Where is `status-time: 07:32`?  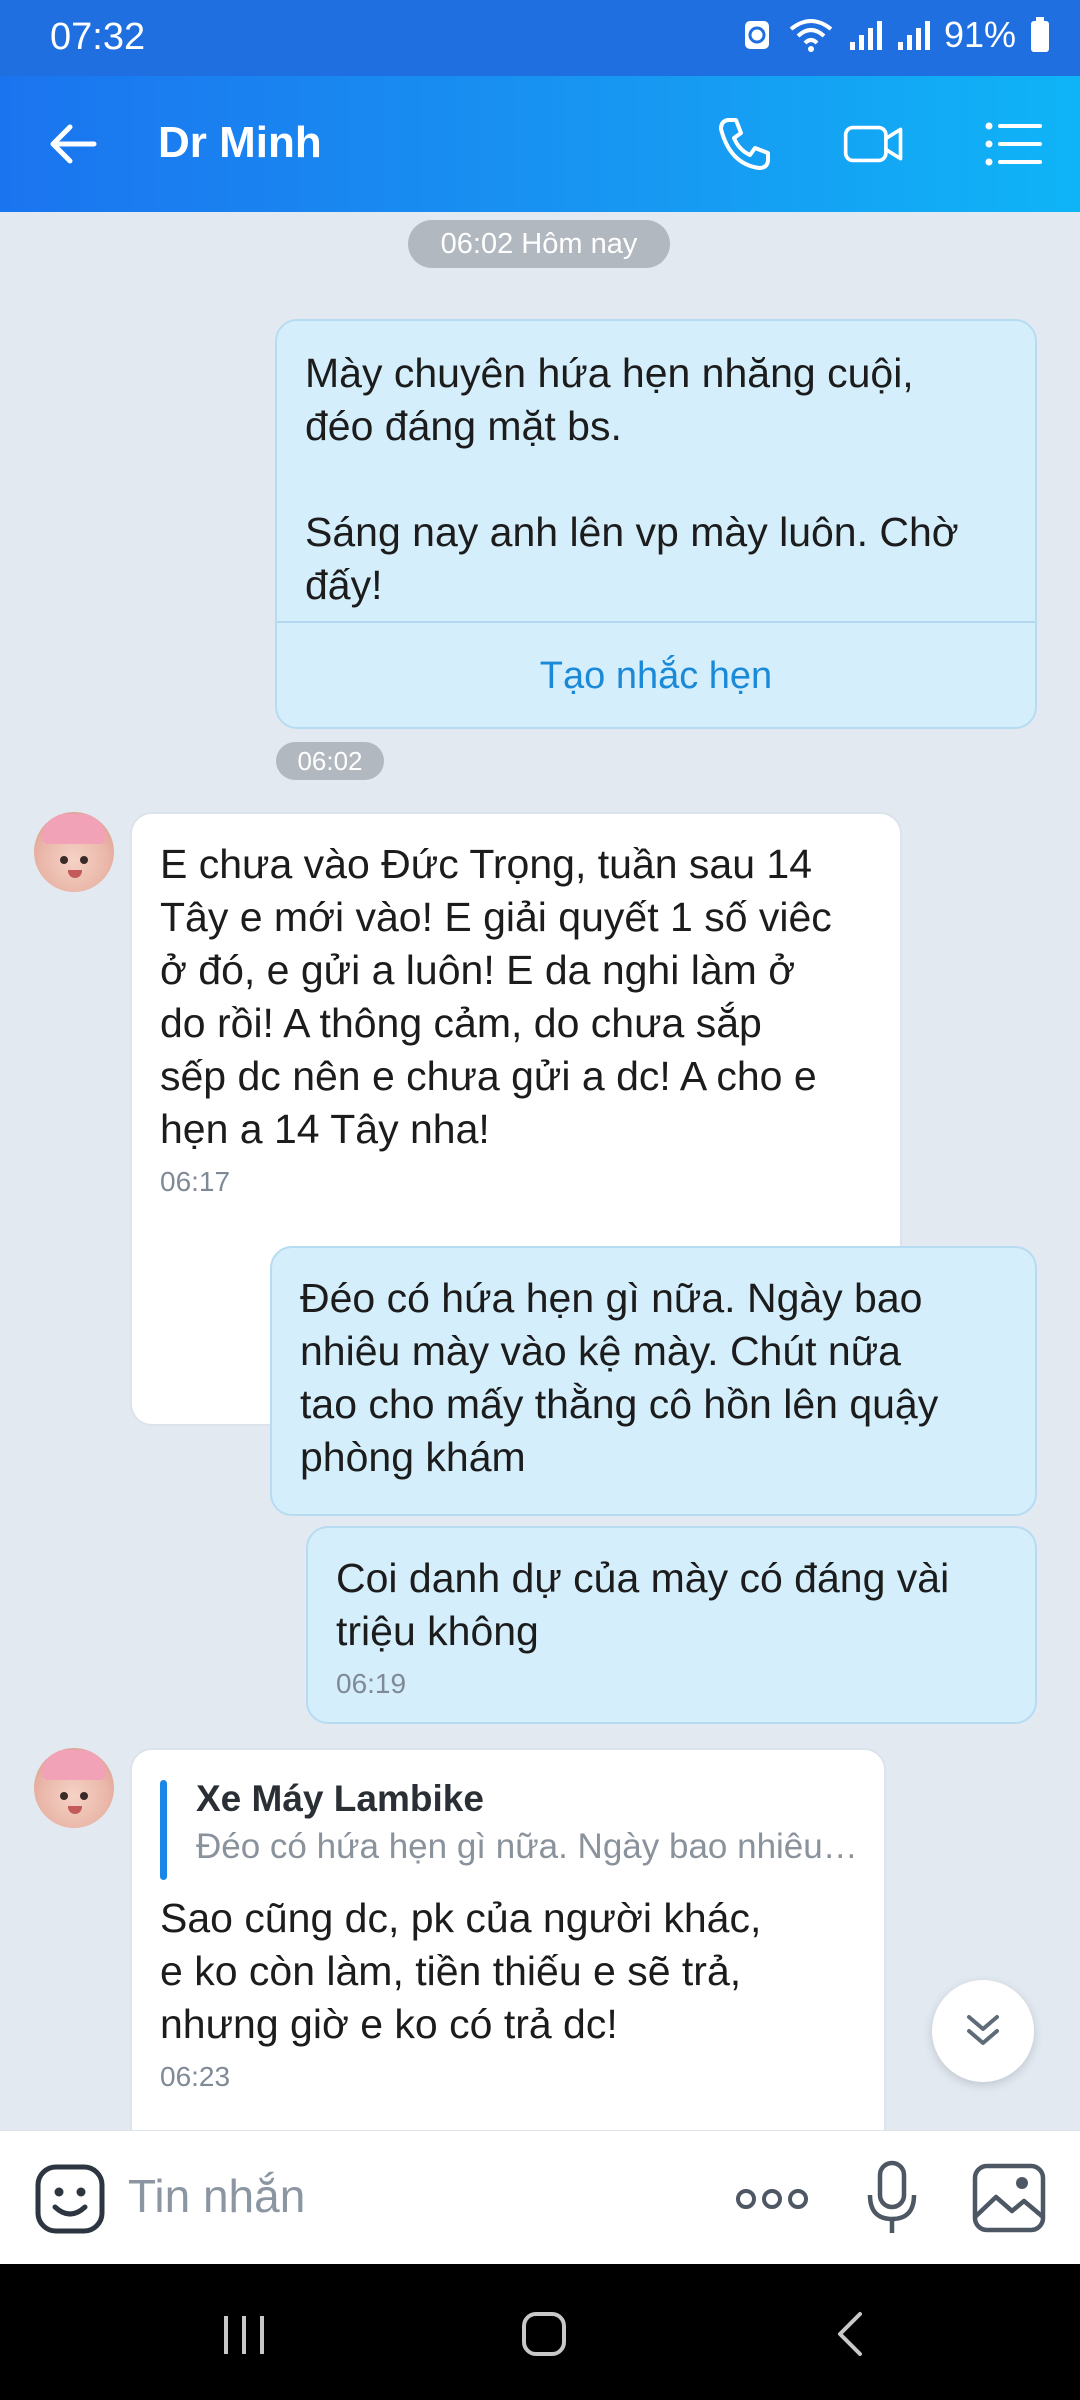 status-time: 07:32 is located at coordinates (98, 37).